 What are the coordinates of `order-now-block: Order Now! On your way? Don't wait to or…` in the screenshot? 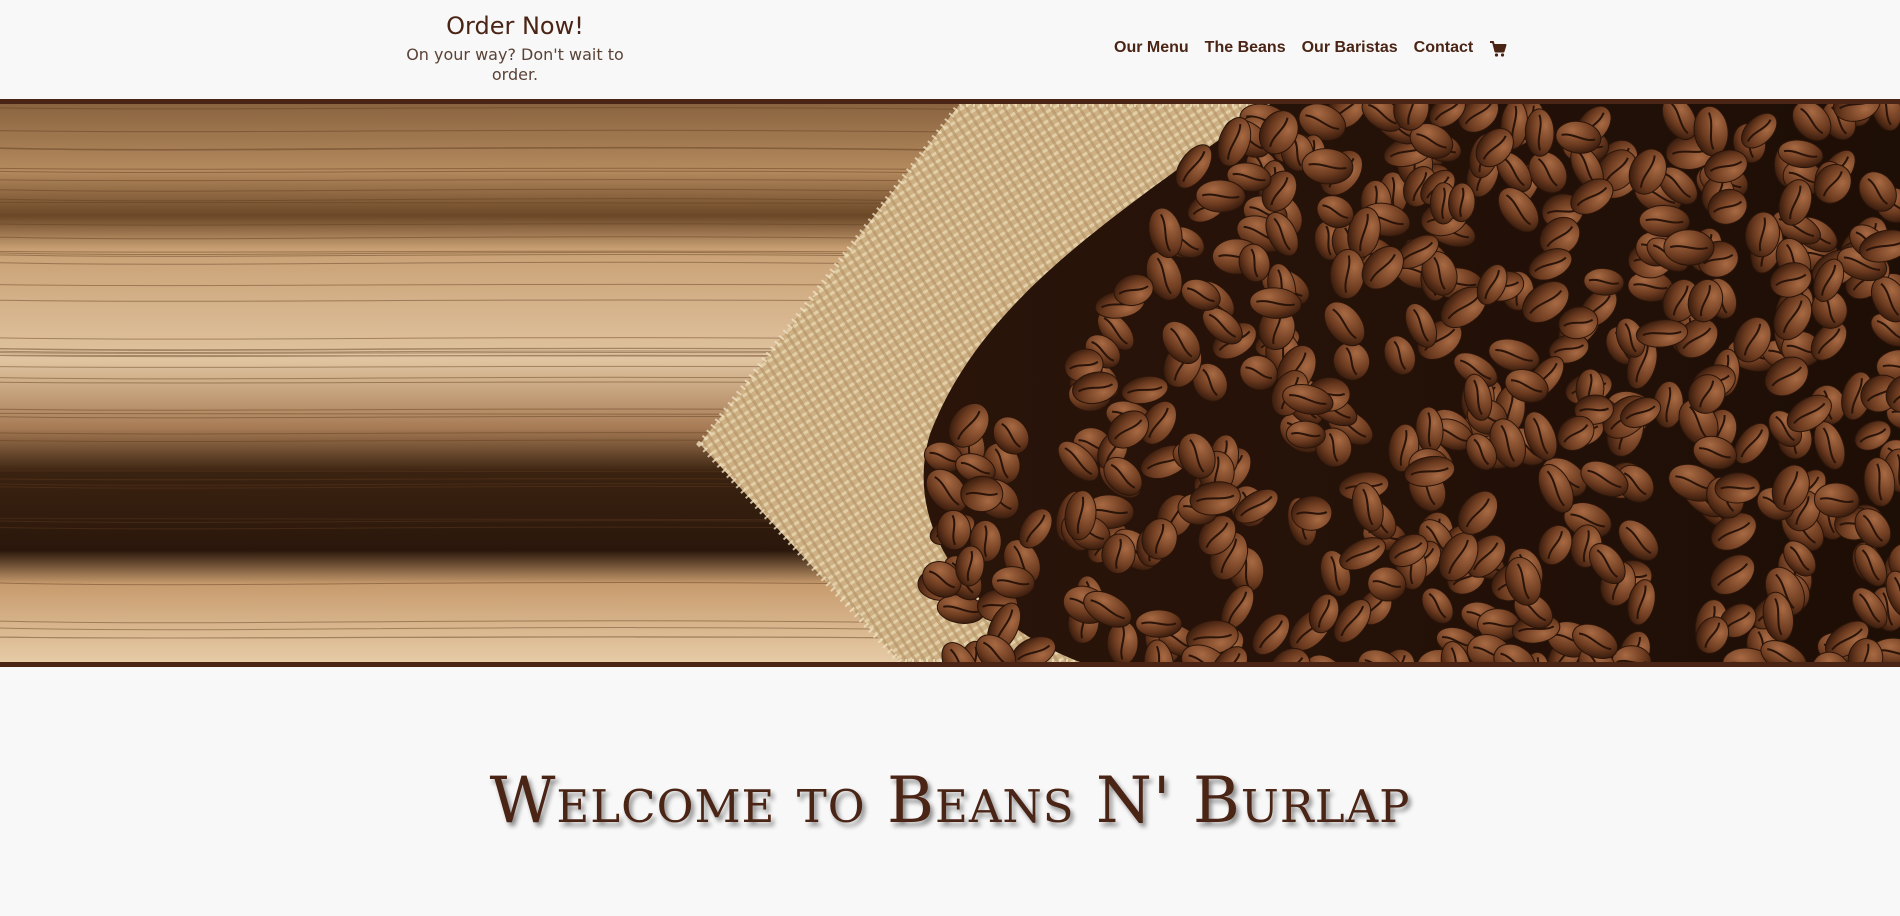 It's located at (515, 47).